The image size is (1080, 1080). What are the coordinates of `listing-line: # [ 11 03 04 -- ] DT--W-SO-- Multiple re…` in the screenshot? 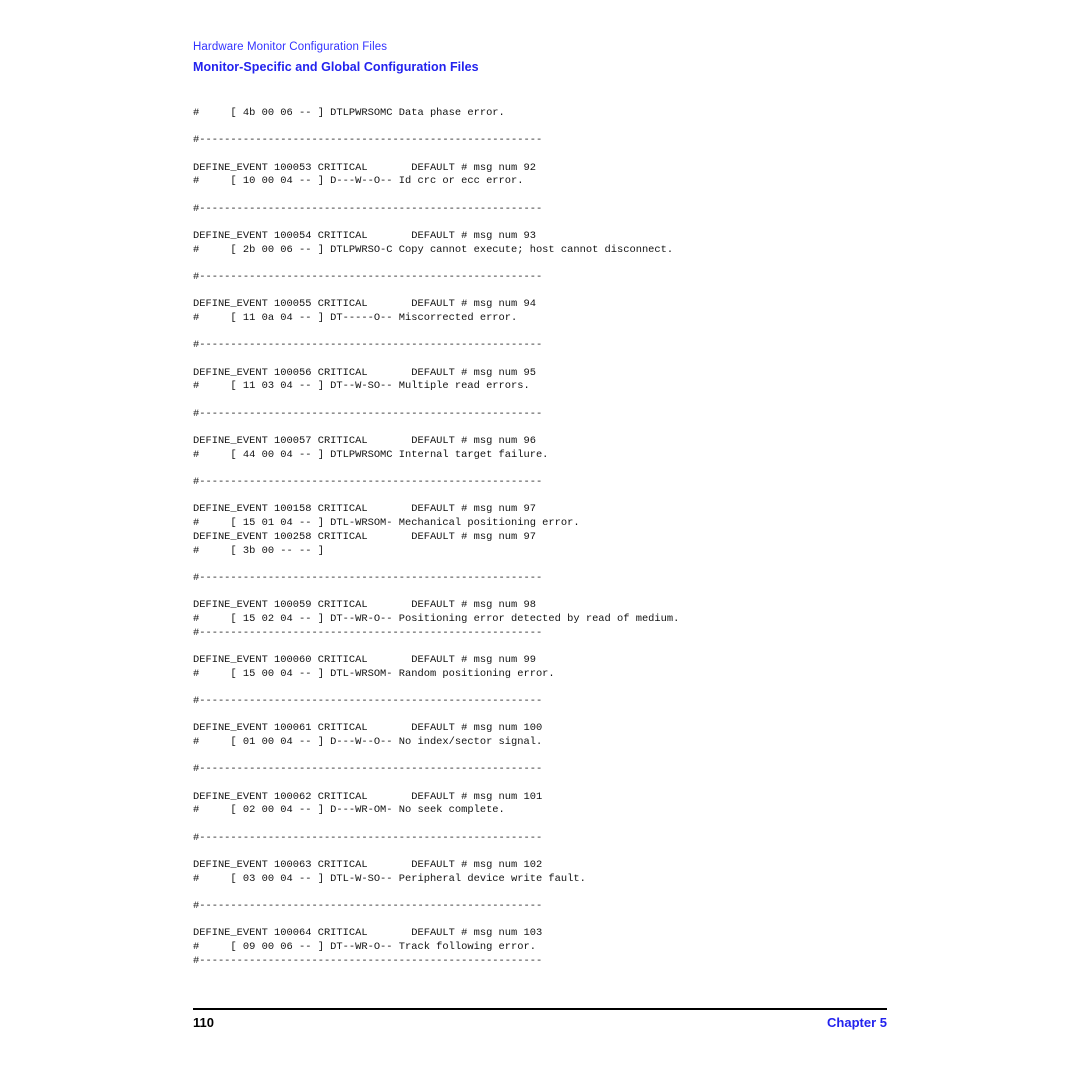 It's located at (361, 386).